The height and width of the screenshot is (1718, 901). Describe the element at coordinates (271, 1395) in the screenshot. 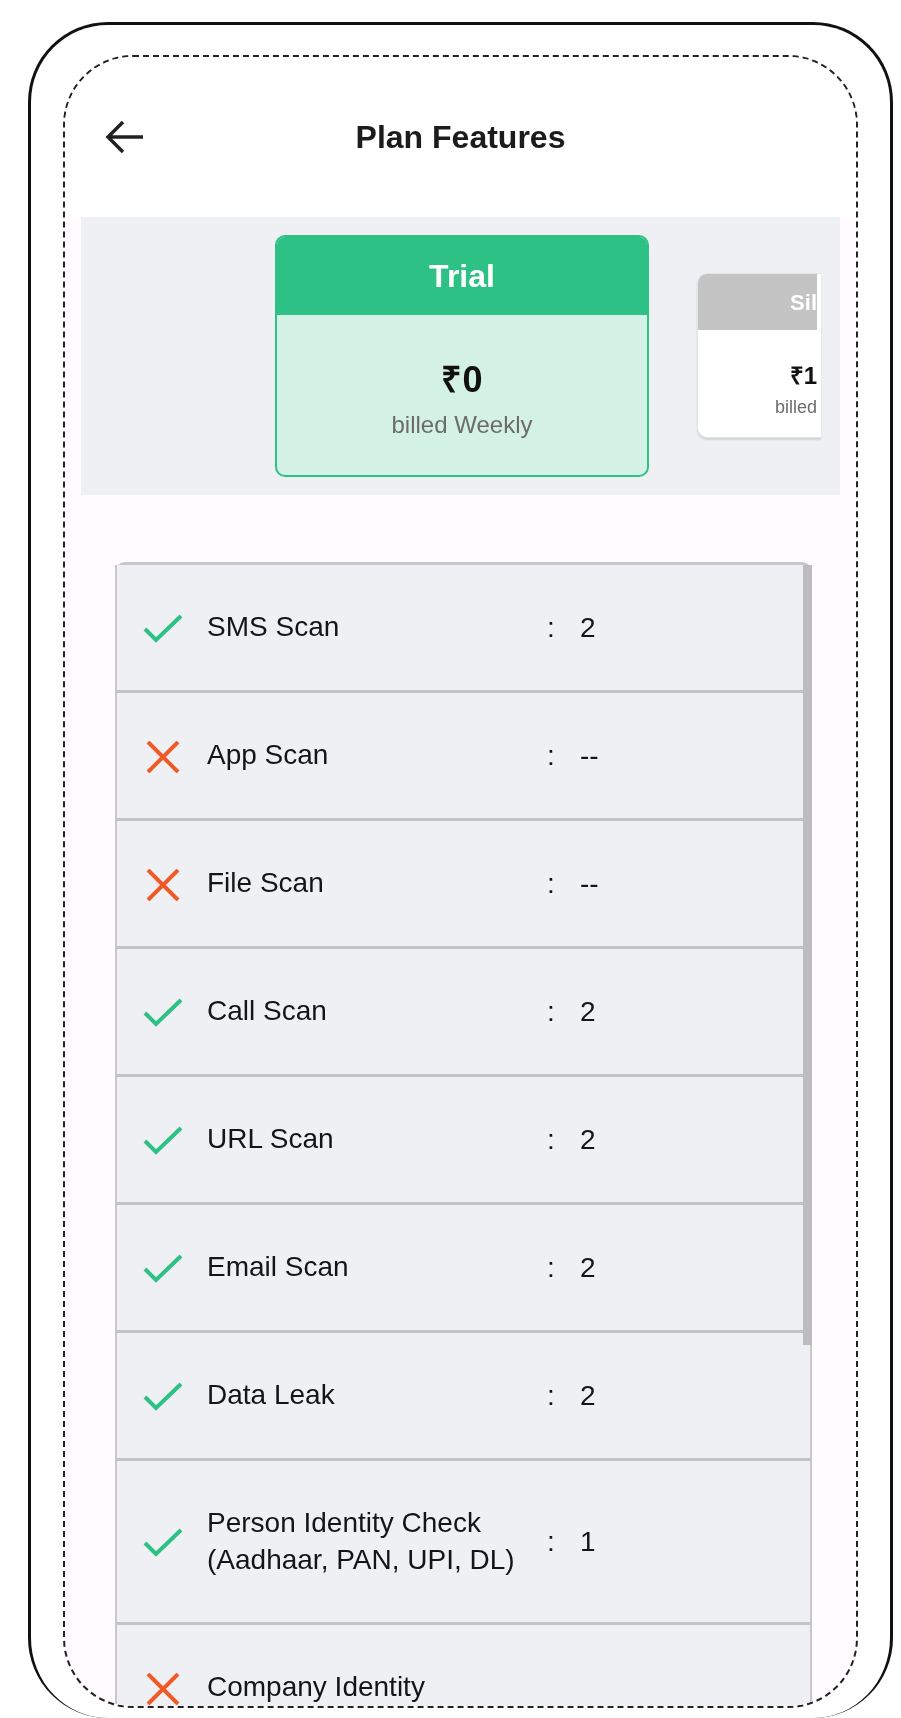

I see `feature-name: Data Leak` at that location.